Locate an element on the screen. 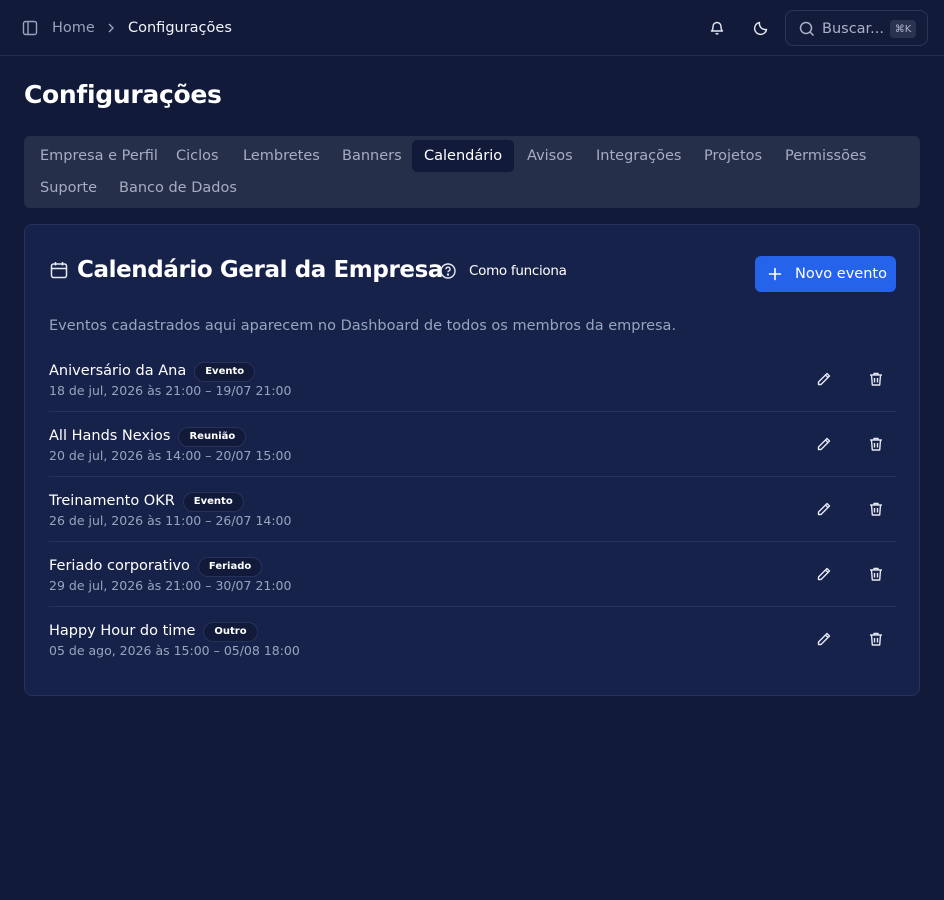 Image resolution: width=944 pixels, height=900 pixels. tab-banco-de-dados: Banco de Dados is located at coordinates (178, 188).